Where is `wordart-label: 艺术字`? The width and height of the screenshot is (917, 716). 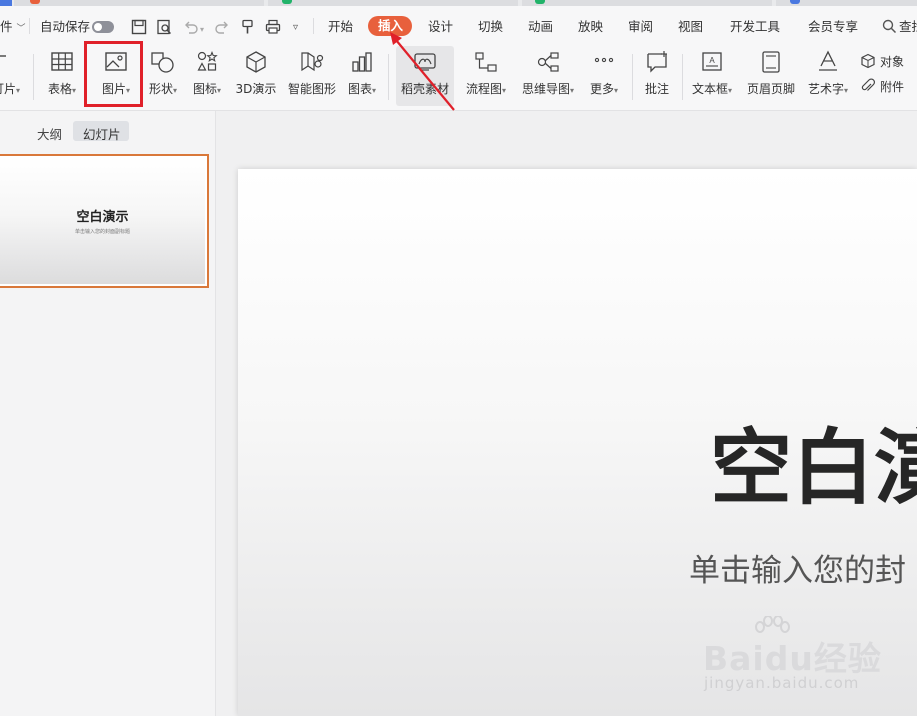
wordart-label: 艺术字 is located at coordinates (825, 89).